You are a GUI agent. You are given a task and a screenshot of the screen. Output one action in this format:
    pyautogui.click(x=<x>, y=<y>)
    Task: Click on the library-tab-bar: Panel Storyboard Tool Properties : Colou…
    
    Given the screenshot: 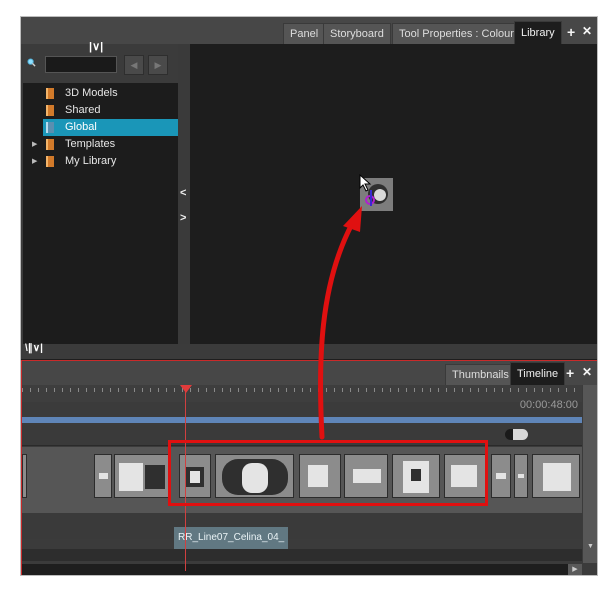 What is the action you would take?
    pyautogui.click(x=309, y=31)
    